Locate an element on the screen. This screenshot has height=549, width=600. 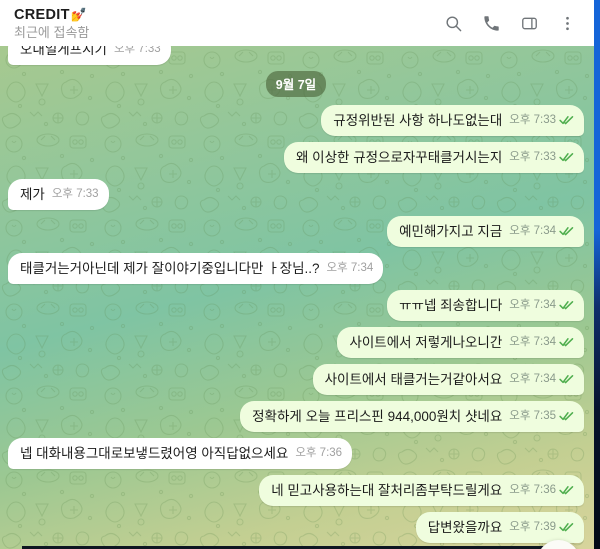
message-bubble-outgoing: 예민해가지고 지금 오후 7:34 is located at coordinates (485, 231).